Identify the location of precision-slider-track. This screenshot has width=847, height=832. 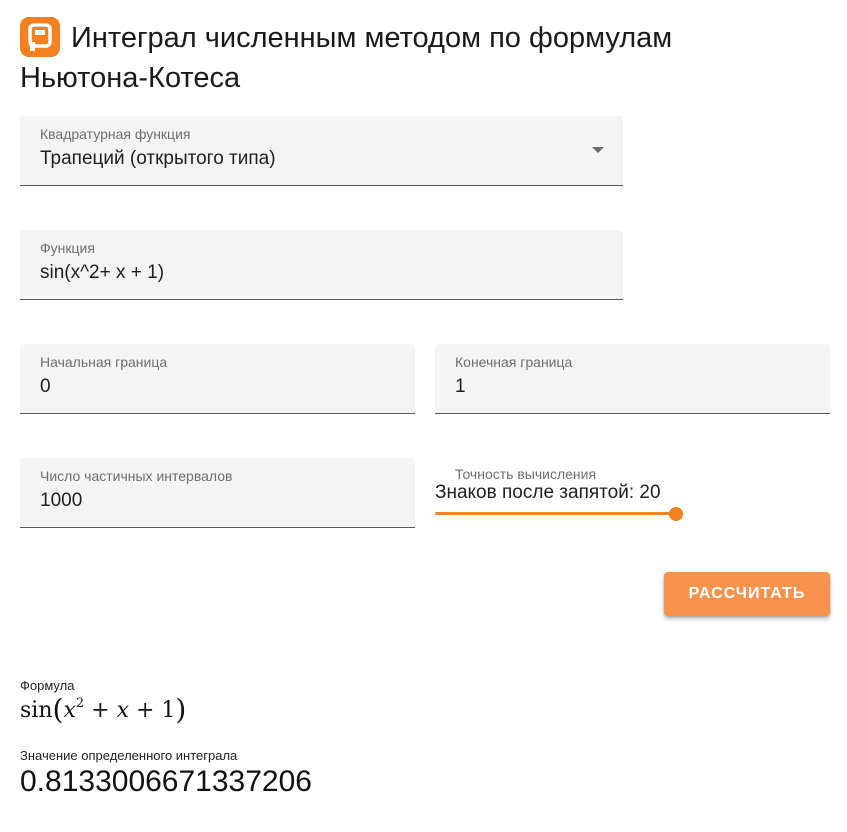
(556, 513).